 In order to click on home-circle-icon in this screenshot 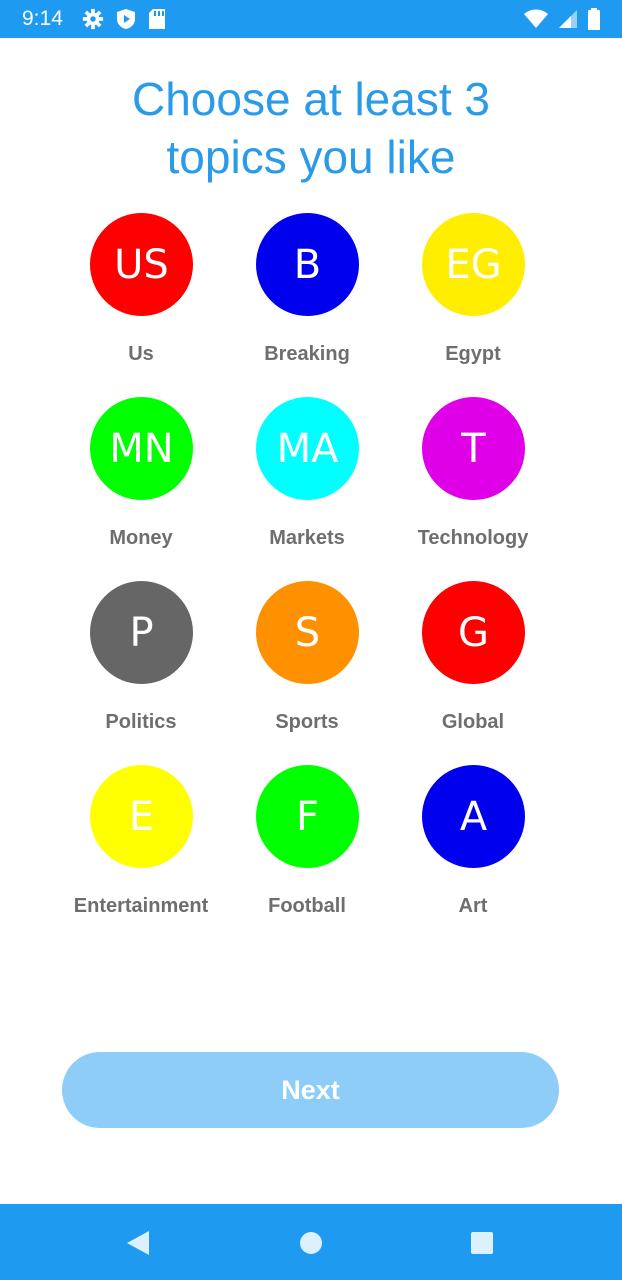, I will do `click(311, 1243)`.